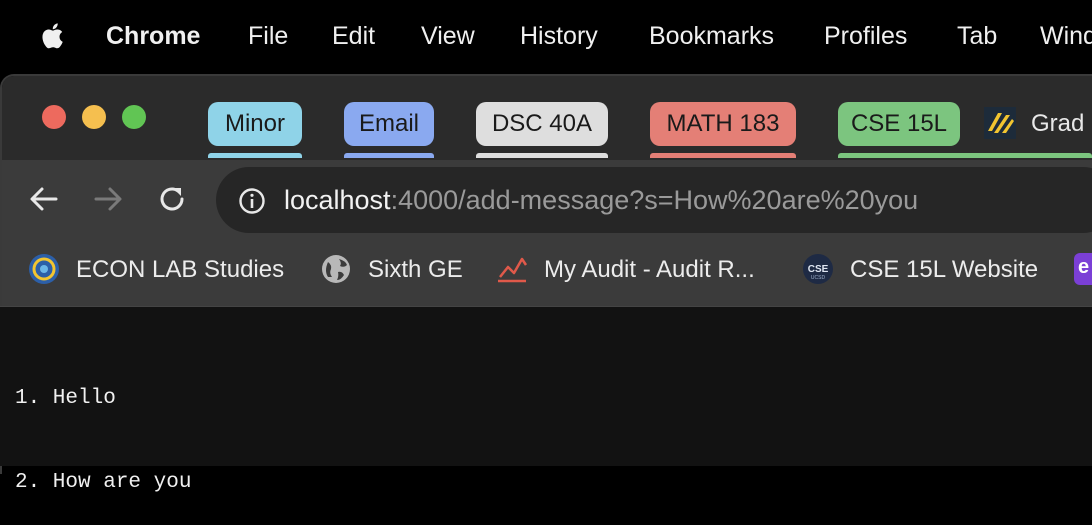 This screenshot has height=525, width=1092. I want to click on tab-gradescope-title: Grad, so click(1057, 124).